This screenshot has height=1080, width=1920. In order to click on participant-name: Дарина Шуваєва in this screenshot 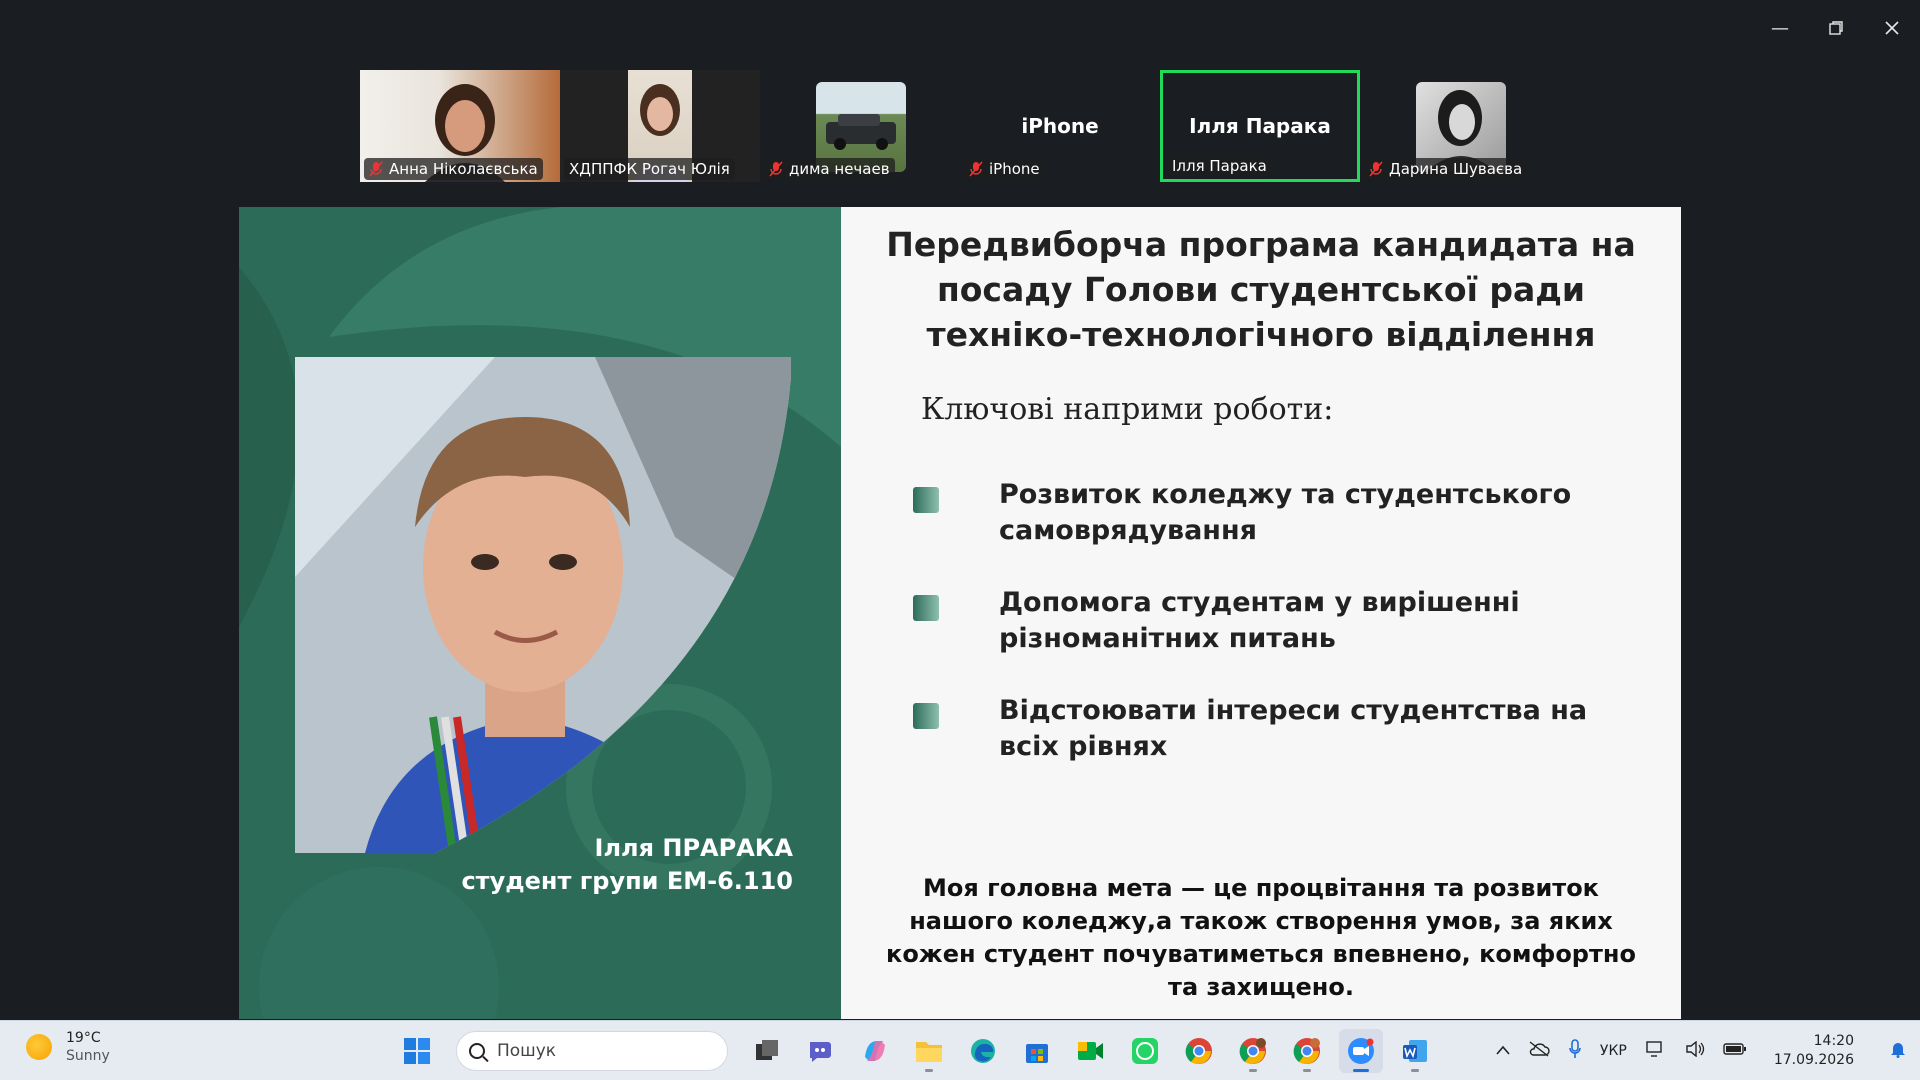, I will do `click(1446, 169)`.